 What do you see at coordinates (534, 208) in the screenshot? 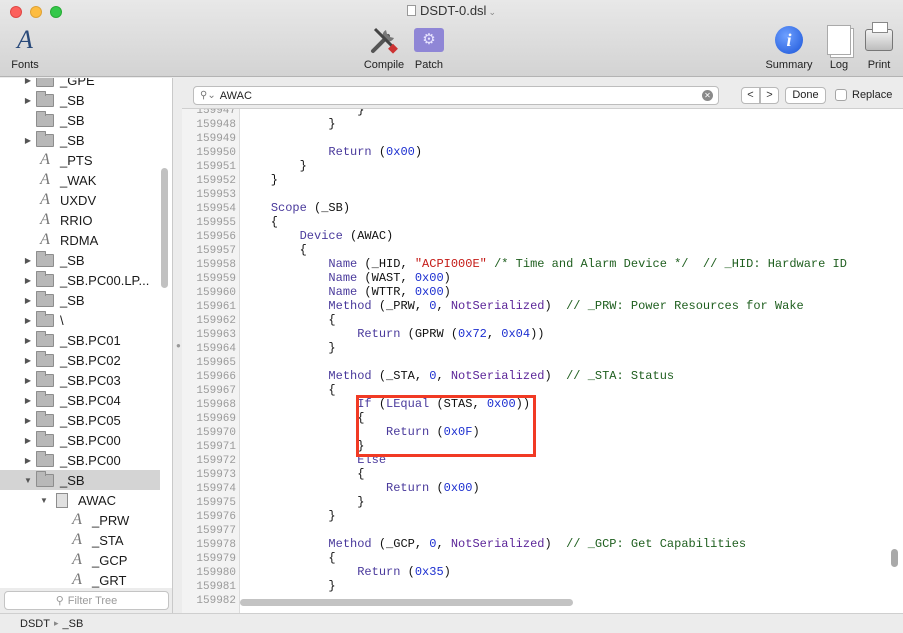
I see `code-line: 159954 Scope (_SB)` at bounding box center [534, 208].